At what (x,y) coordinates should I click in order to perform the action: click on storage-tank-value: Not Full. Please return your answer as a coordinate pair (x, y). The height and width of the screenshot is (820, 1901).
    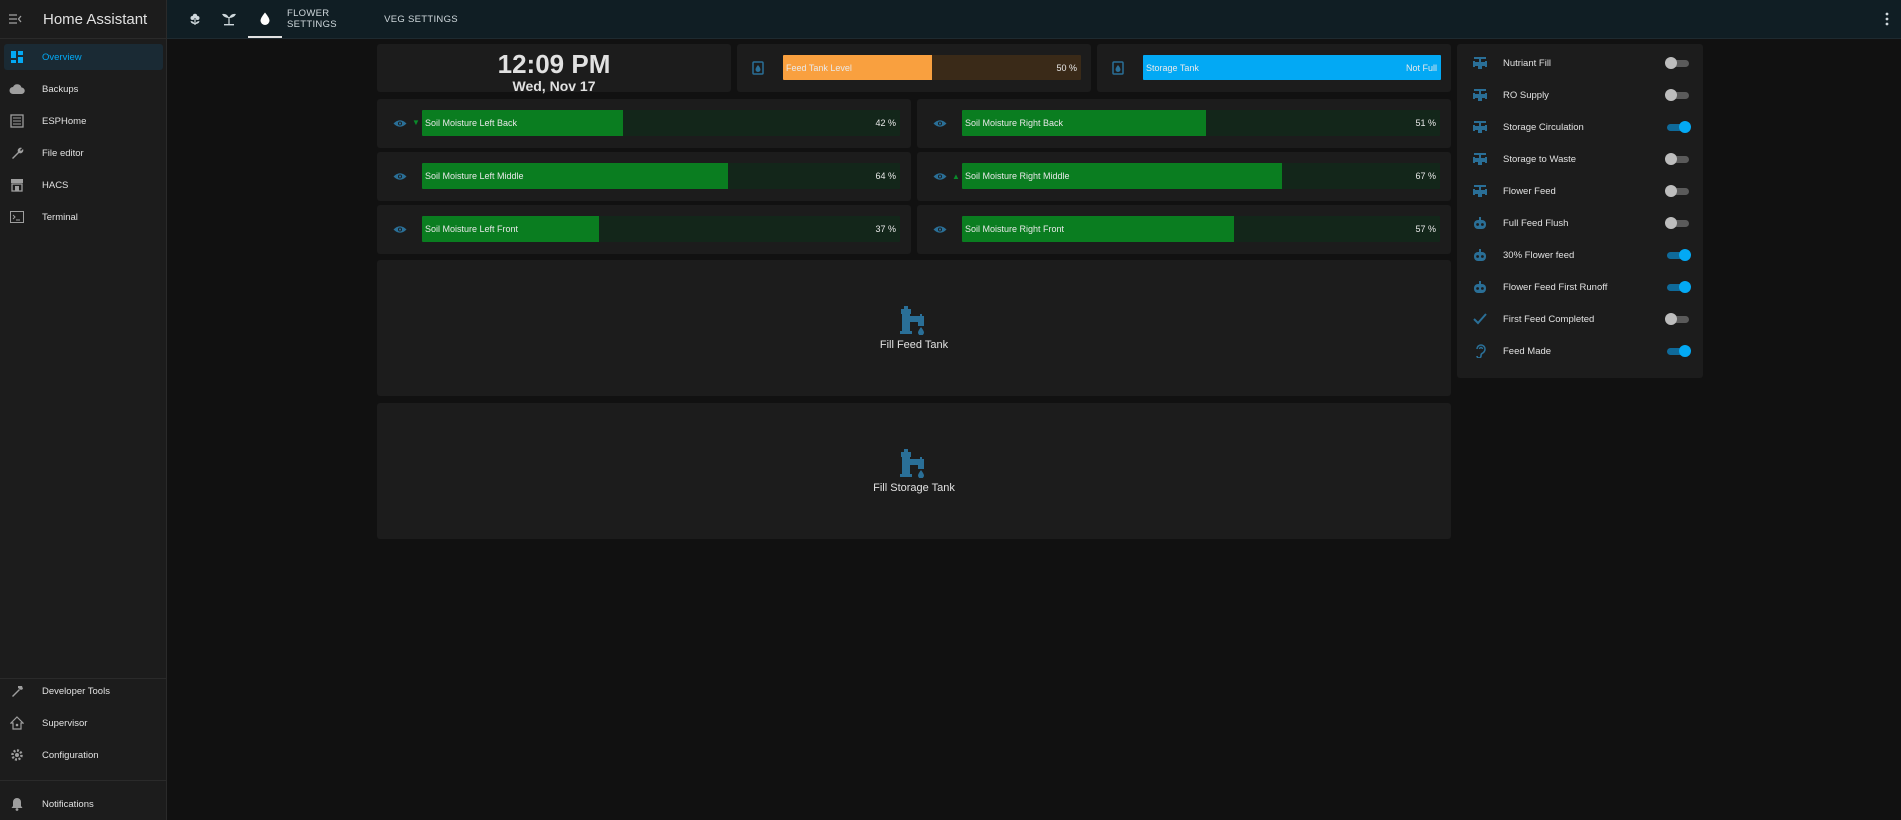
    Looking at the image, I should click on (1421, 67).